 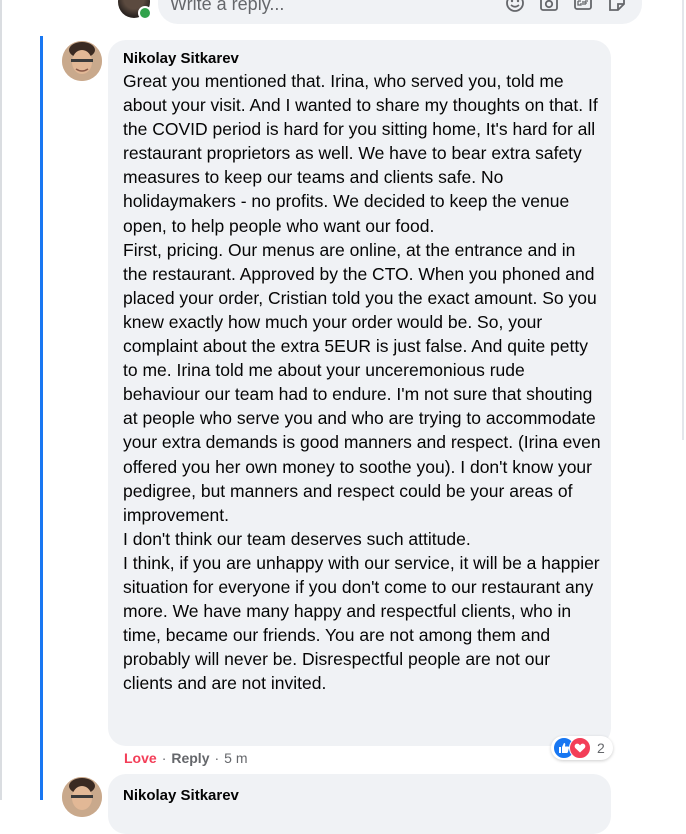 I want to click on reaction-count: 2, so click(x=601, y=748).